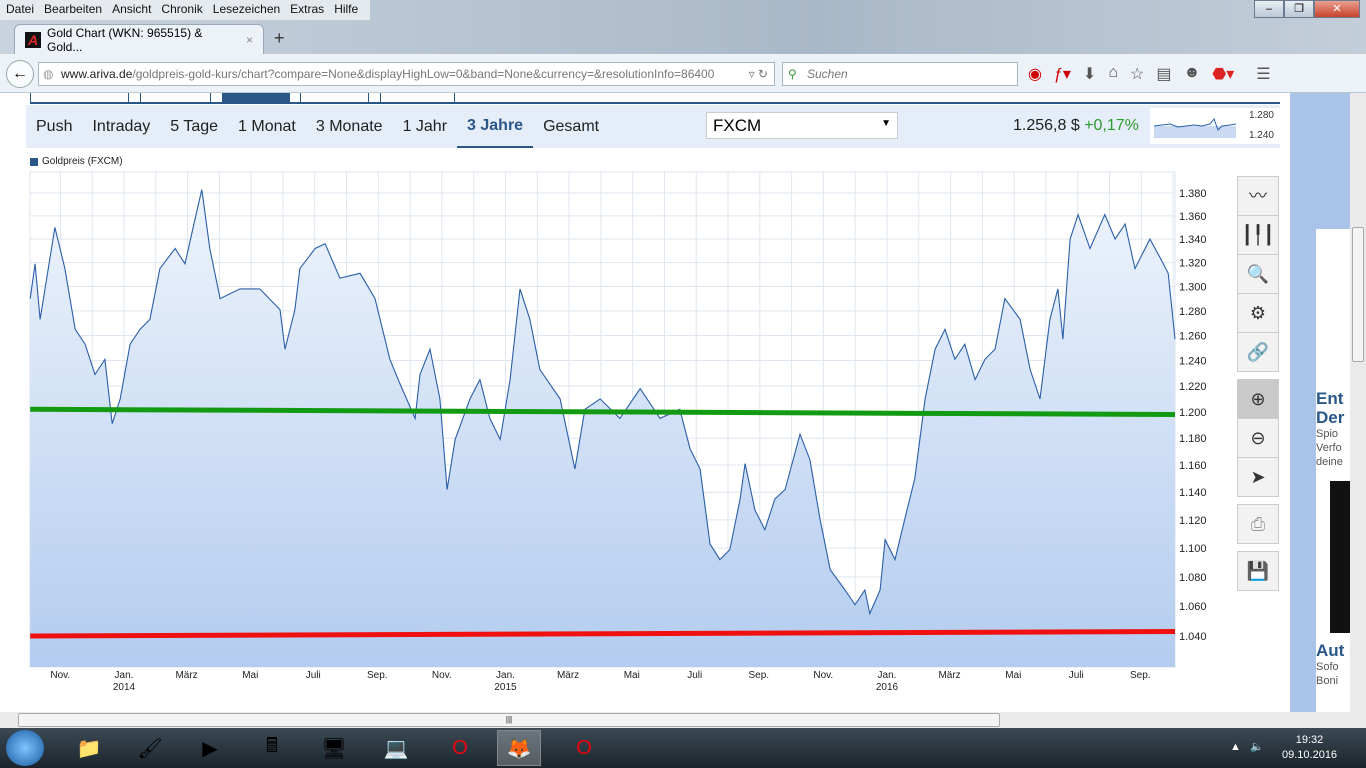 Image resolution: width=1366 pixels, height=768 pixels. What do you see at coordinates (346, 10) in the screenshot?
I see `menu-hilfe: Hilfe` at bounding box center [346, 10].